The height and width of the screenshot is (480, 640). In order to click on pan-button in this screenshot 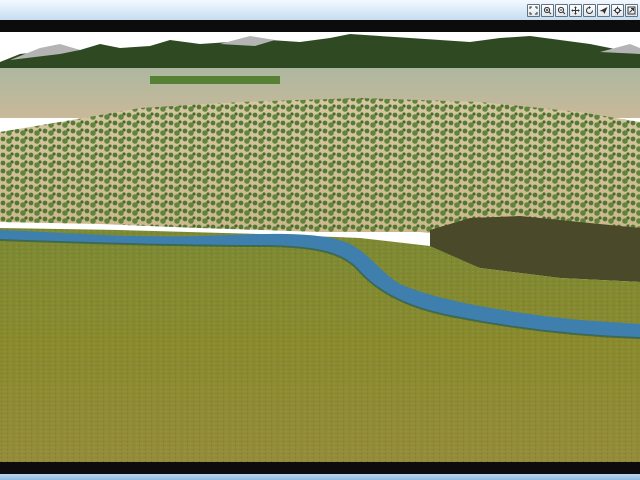, I will do `click(575, 10)`.